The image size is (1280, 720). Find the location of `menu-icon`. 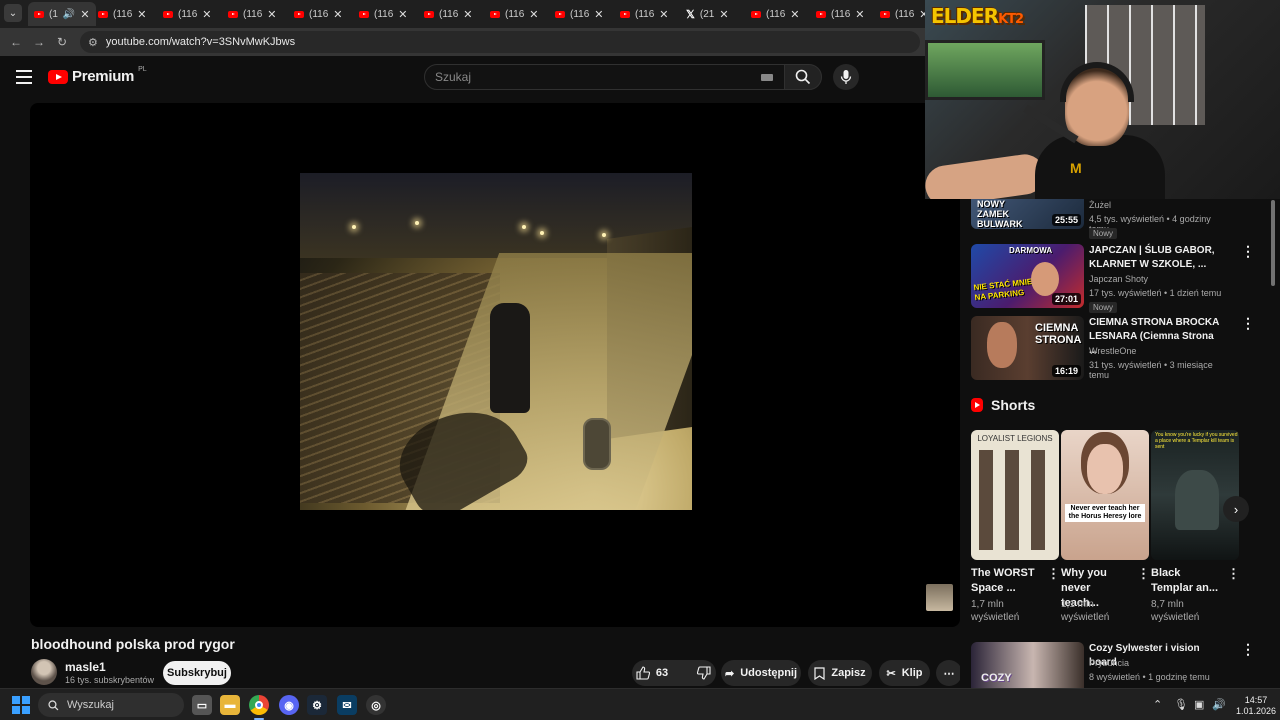

menu-icon is located at coordinates (24, 77).